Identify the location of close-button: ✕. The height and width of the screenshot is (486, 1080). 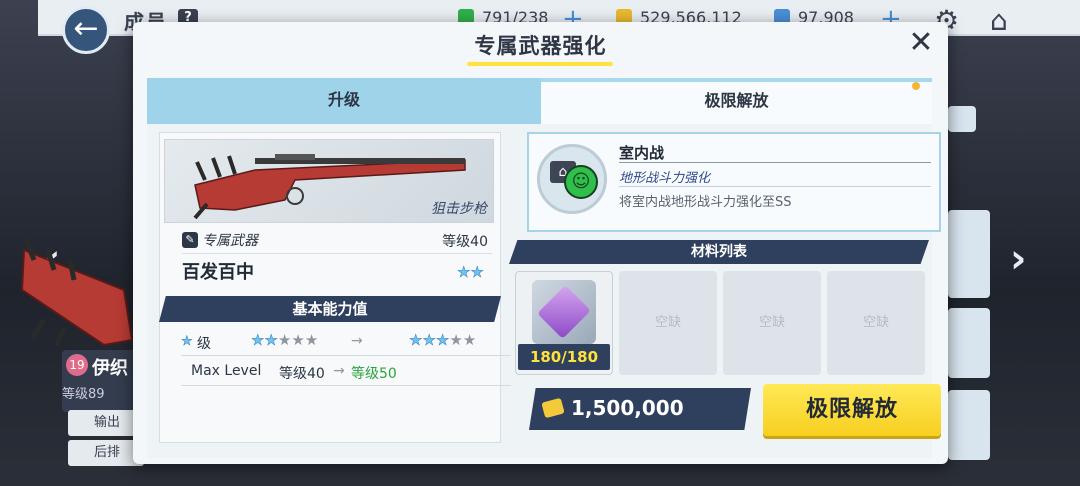
(921, 44).